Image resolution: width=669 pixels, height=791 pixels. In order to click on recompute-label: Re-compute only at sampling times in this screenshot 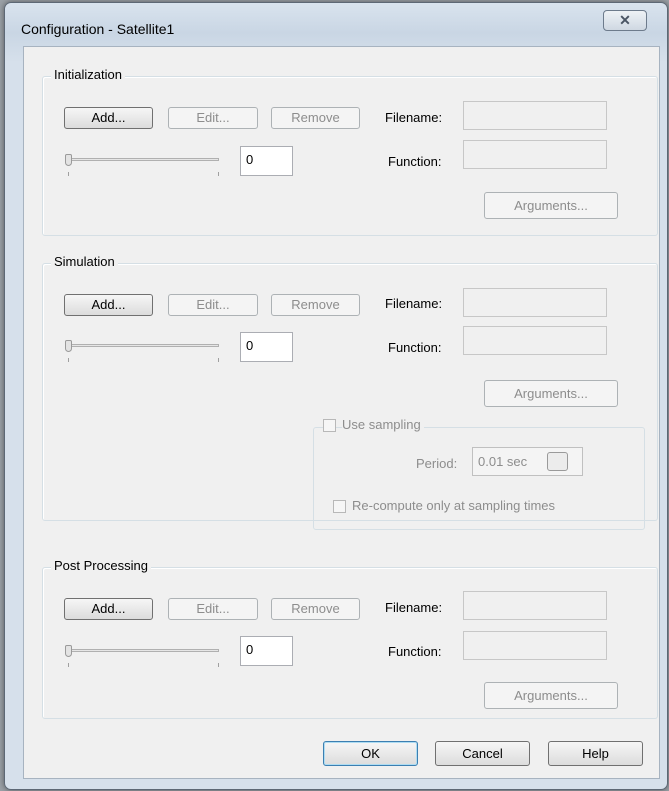, I will do `click(453, 505)`.